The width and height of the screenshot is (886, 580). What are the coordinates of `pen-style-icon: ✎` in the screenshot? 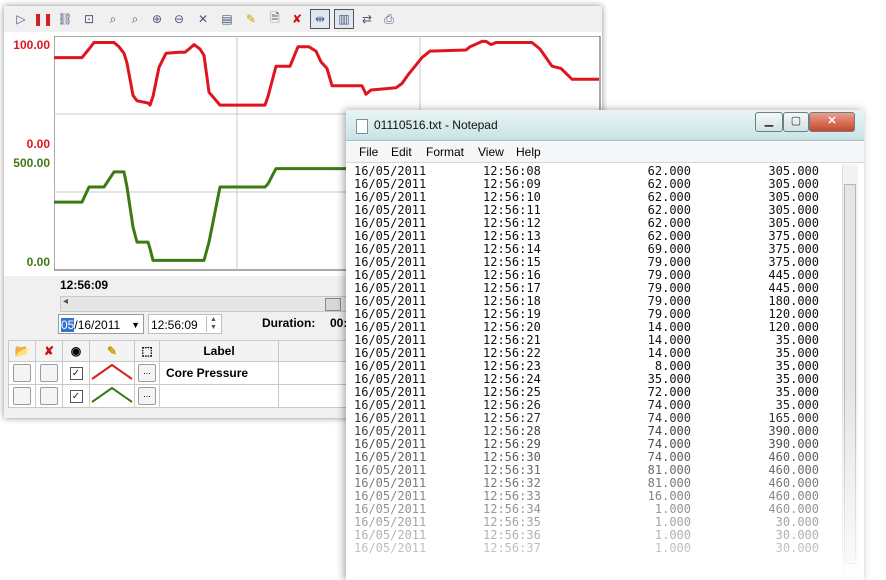 It's located at (112, 351).